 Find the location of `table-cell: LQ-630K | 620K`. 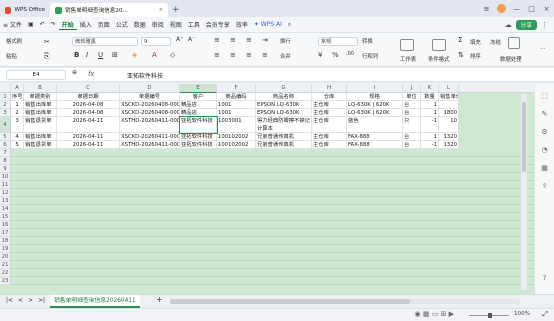

table-cell: LQ-630K | 620K is located at coordinates (375, 113).